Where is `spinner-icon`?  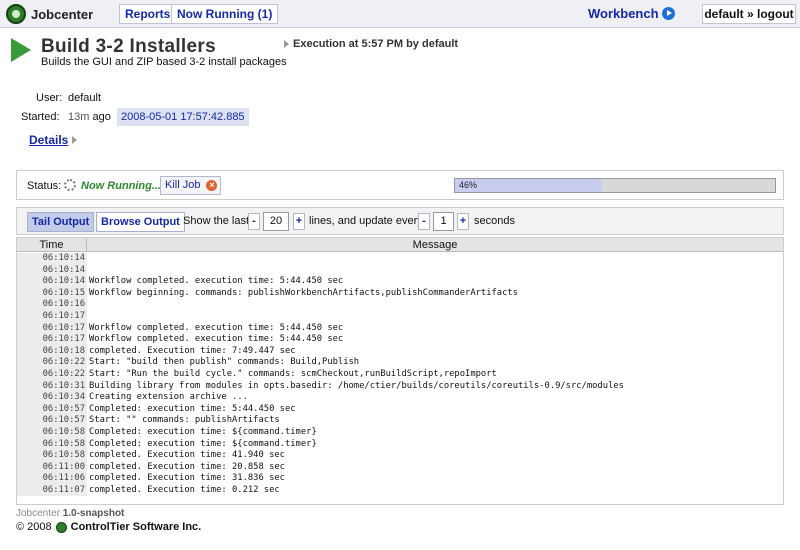
spinner-icon is located at coordinates (70, 185).